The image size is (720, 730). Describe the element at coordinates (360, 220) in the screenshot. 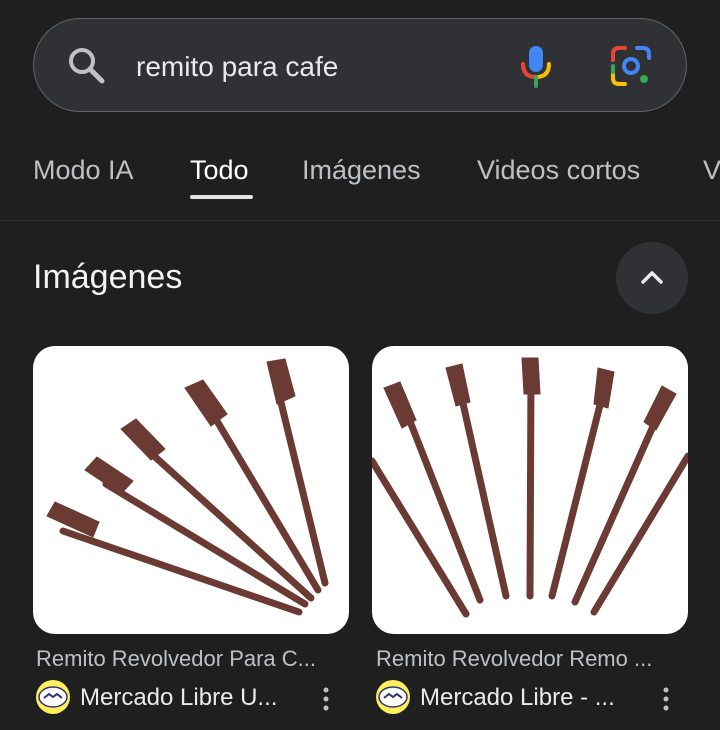

I see `divider` at that location.